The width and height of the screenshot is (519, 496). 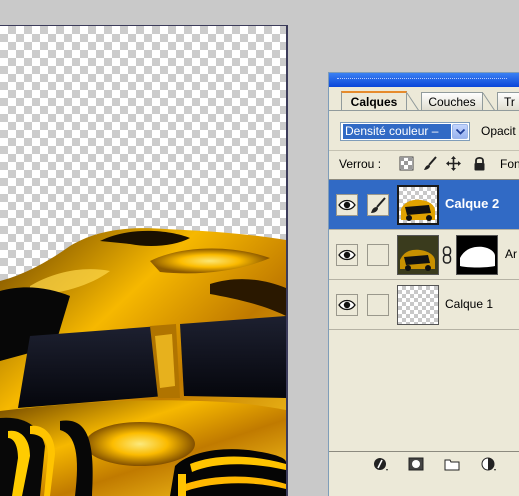 I want to click on blend-mode-dropdown: Densité couleur –, so click(x=405, y=131).